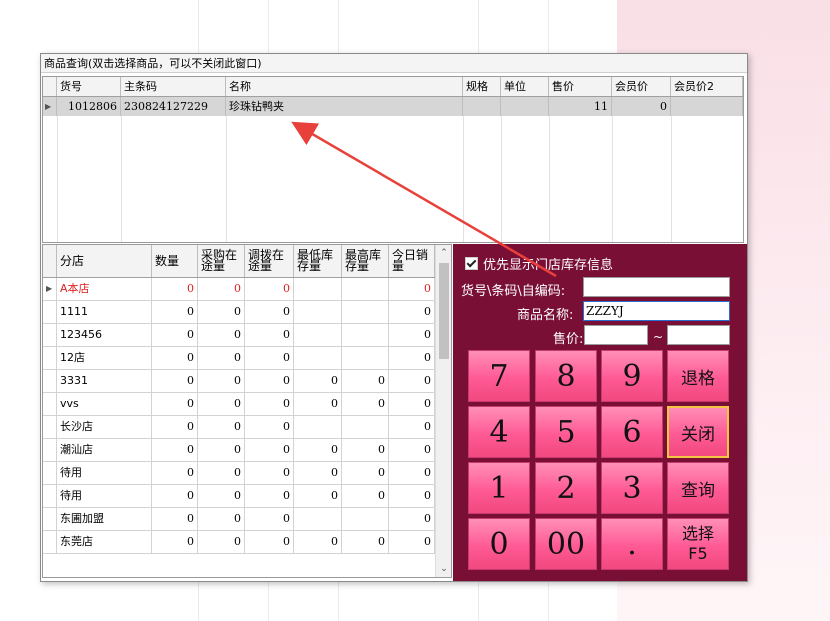 This screenshot has height=621, width=830. I want to click on stock-row: 东圃加盟 0 0 0 0, so click(239, 519).